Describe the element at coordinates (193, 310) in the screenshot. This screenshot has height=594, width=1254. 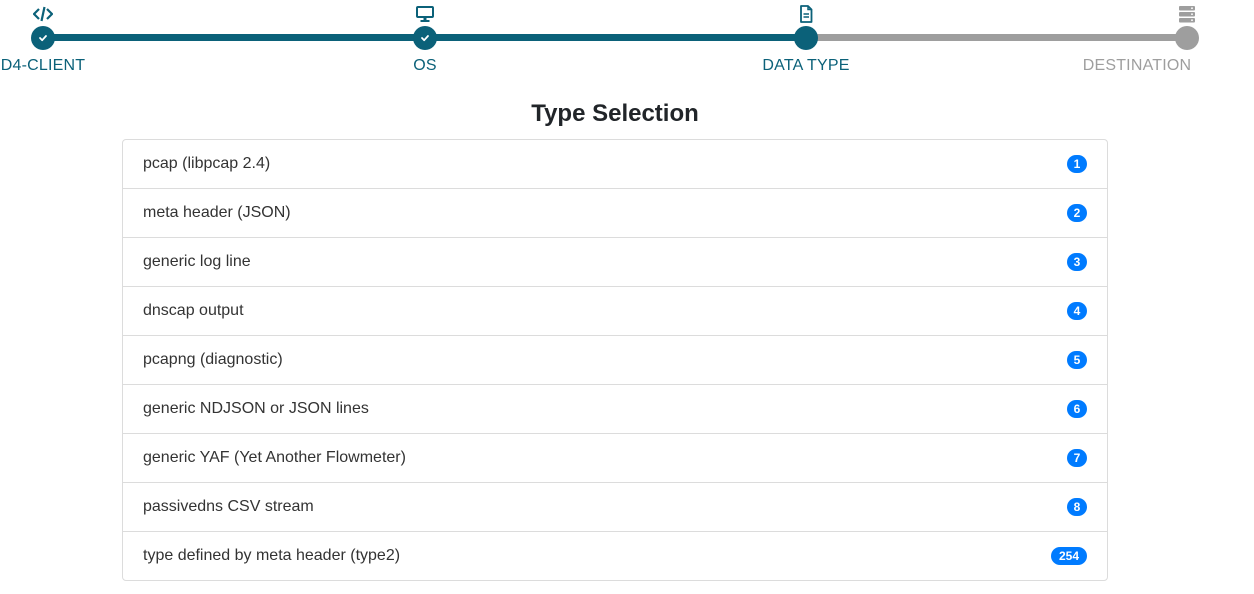
I see `list-item-label: dnscap output` at that location.